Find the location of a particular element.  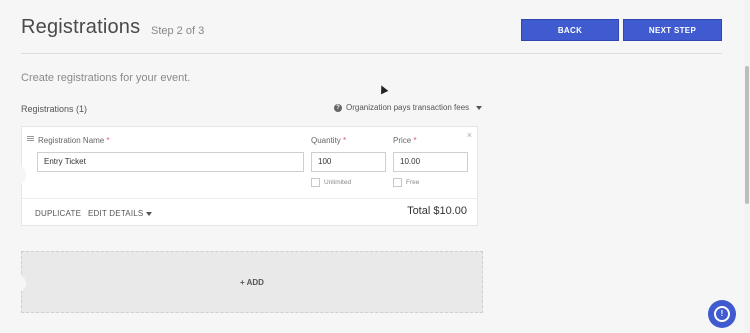

fees-label: Organization pays transaction fees is located at coordinates (408, 107).